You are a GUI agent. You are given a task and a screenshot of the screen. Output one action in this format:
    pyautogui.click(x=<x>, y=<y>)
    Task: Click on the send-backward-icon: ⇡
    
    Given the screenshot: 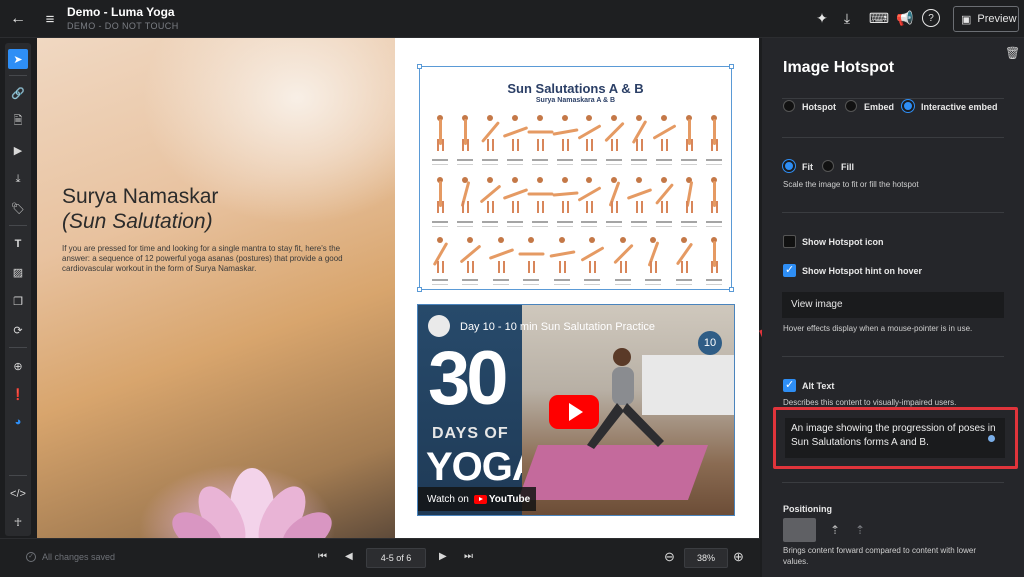 What is the action you would take?
    pyautogui.click(x=860, y=530)
    